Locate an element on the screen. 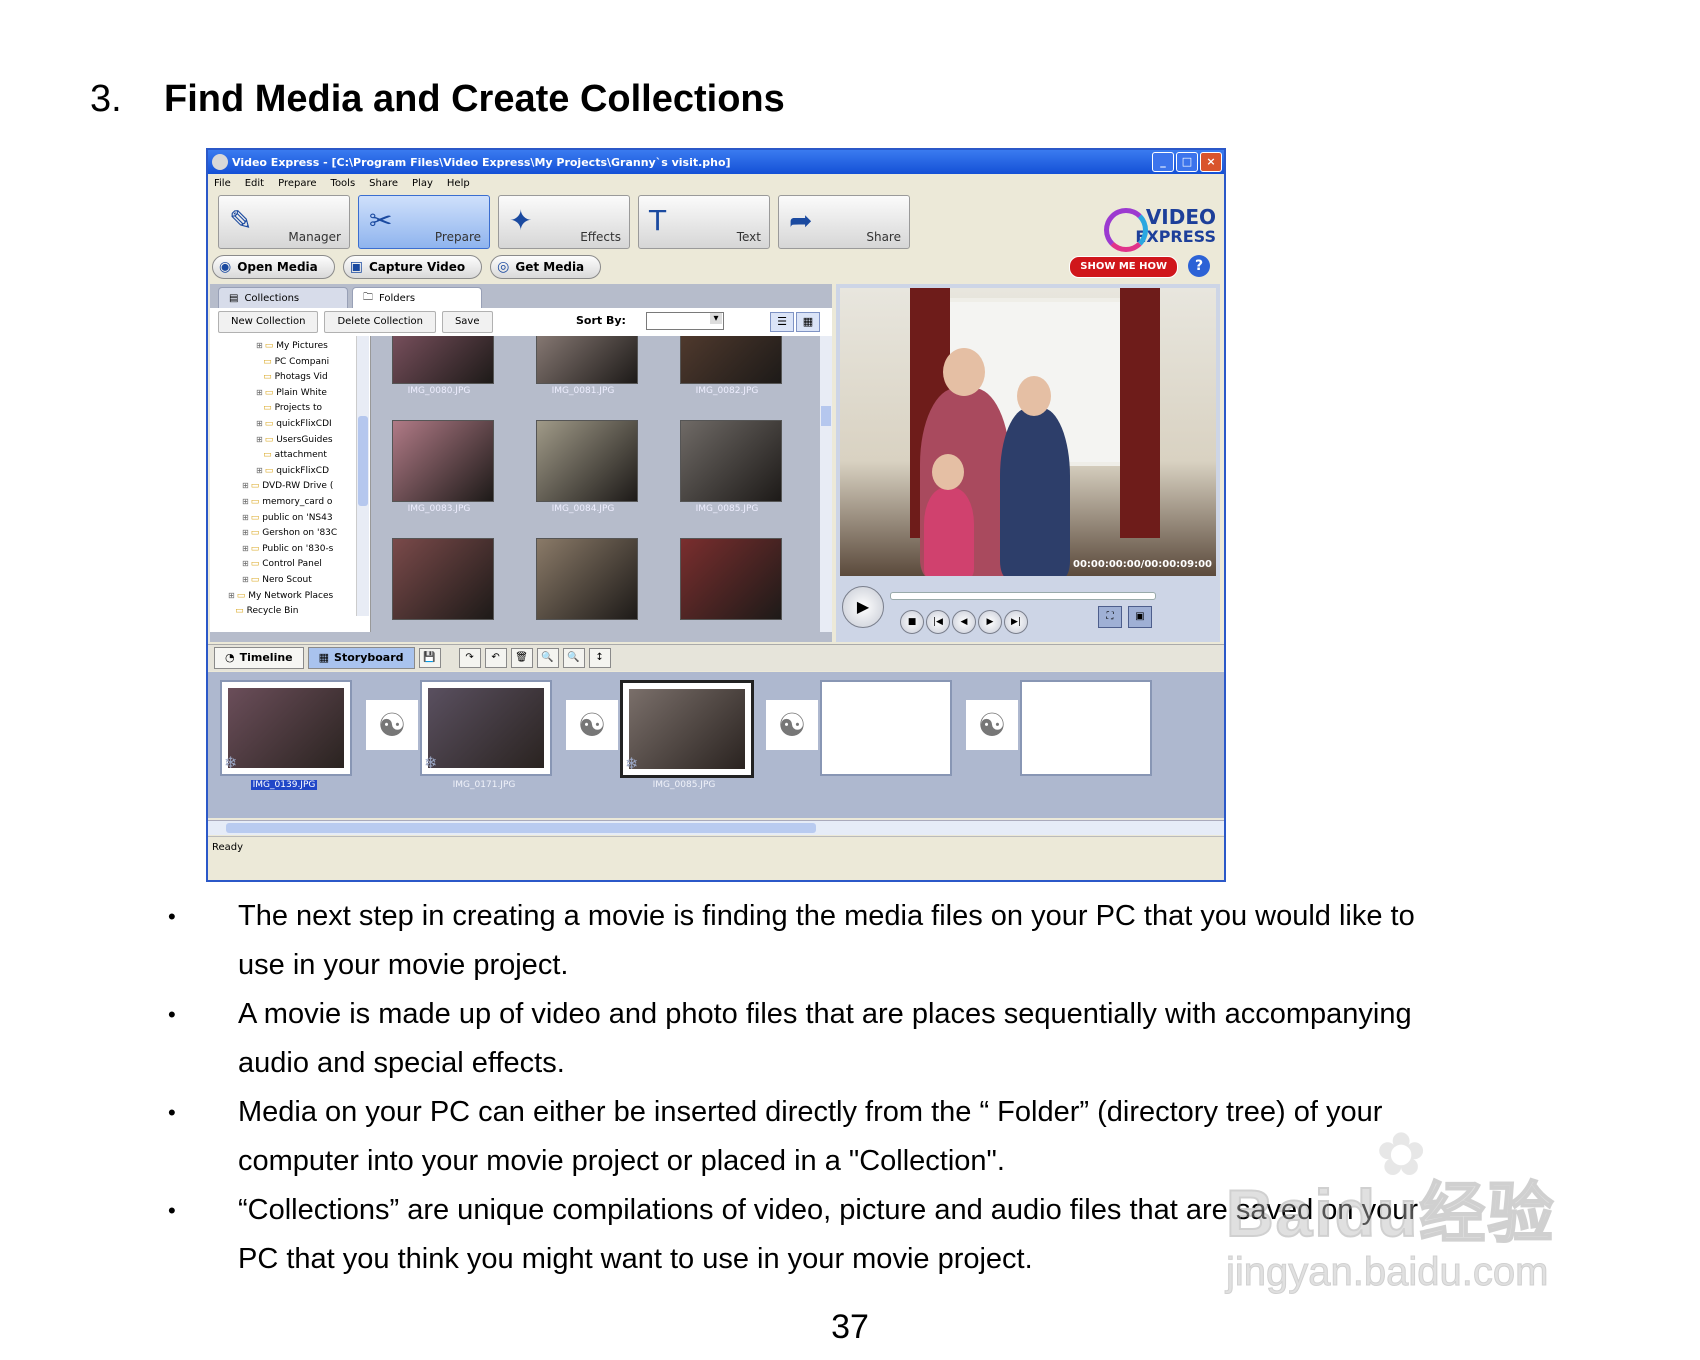 The image size is (1700, 1360). tree-item: ▭ Recycle Bin is located at coordinates (263, 610).